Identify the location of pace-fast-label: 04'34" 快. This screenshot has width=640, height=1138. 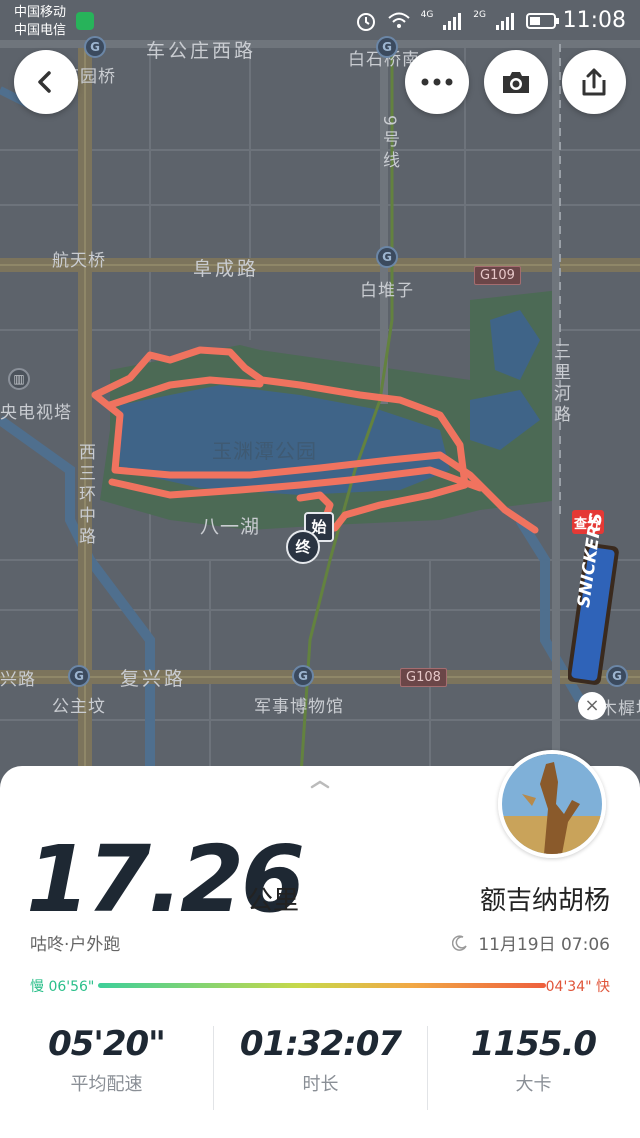
(577, 987).